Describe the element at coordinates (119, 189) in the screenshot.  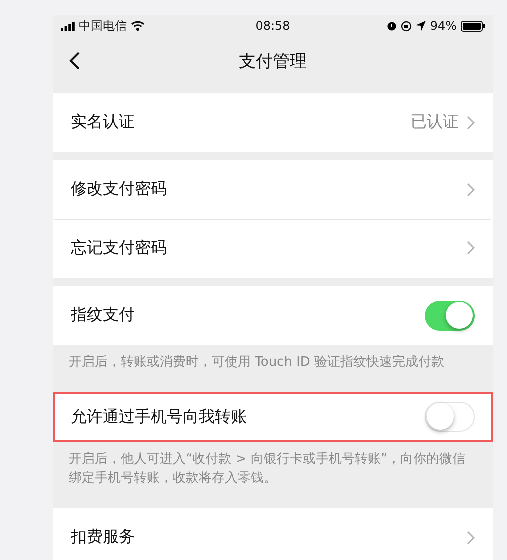
I see `setting-label: 修改支付密码` at that location.